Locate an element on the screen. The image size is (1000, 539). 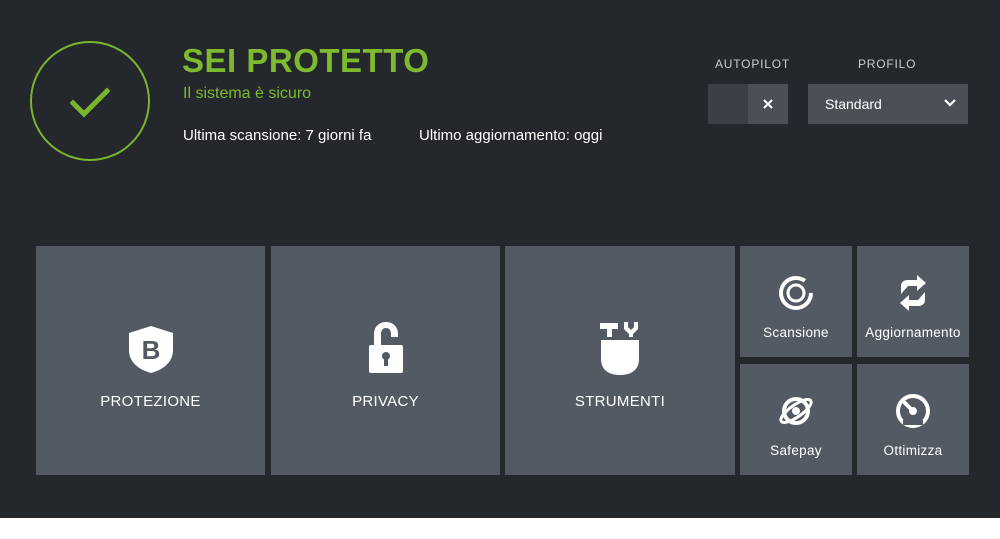
svg-text: B is located at coordinates (150, 350).